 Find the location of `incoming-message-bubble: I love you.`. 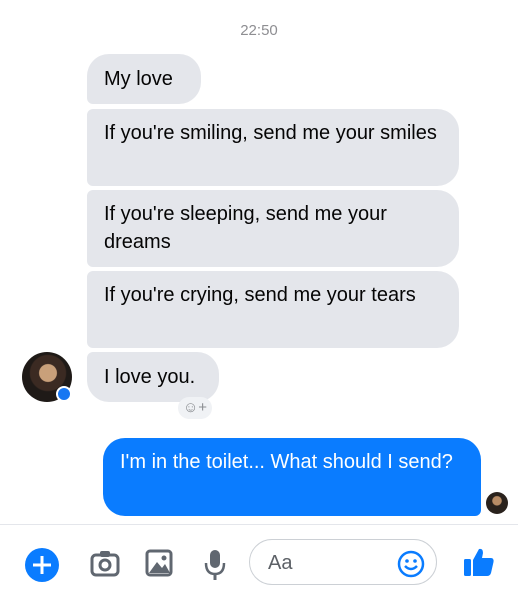

incoming-message-bubble: I love you. is located at coordinates (153, 377).